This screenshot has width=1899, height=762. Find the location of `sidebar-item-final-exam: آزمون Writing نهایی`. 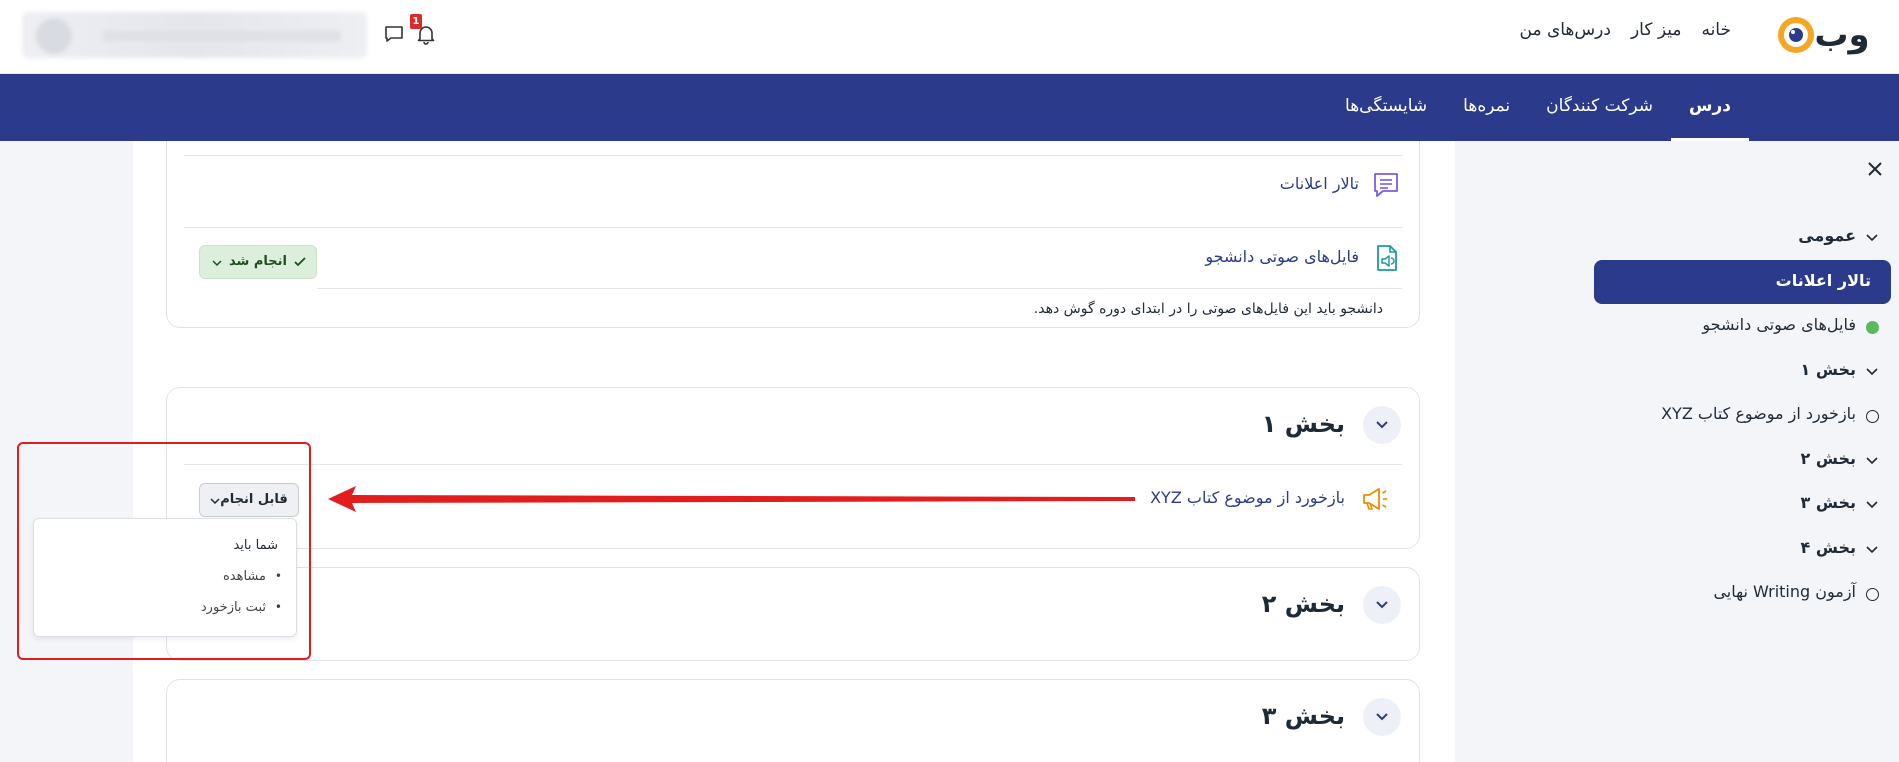

sidebar-item-final-exam: آزمون Writing نهایی is located at coordinates (1743, 593).